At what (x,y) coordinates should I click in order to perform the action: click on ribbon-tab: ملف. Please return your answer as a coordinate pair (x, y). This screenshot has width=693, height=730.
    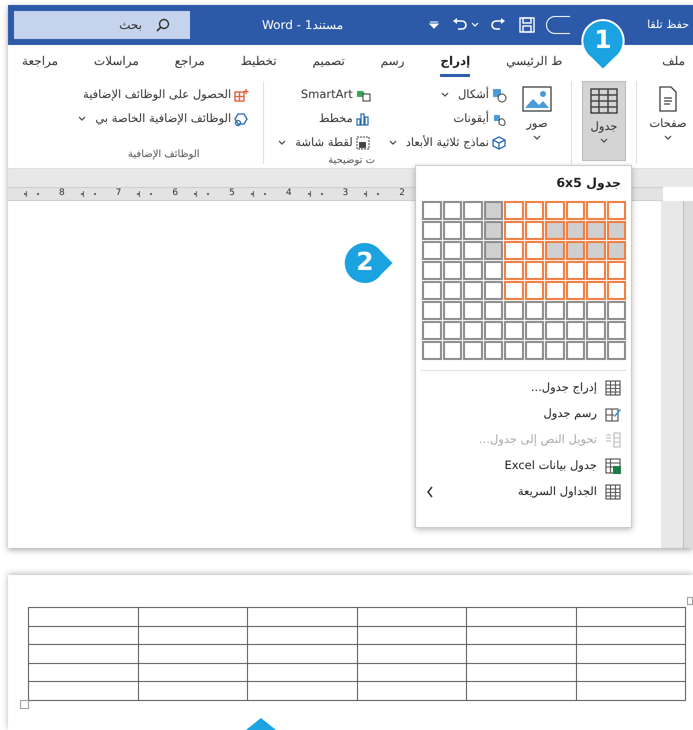
    Looking at the image, I should click on (673, 64).